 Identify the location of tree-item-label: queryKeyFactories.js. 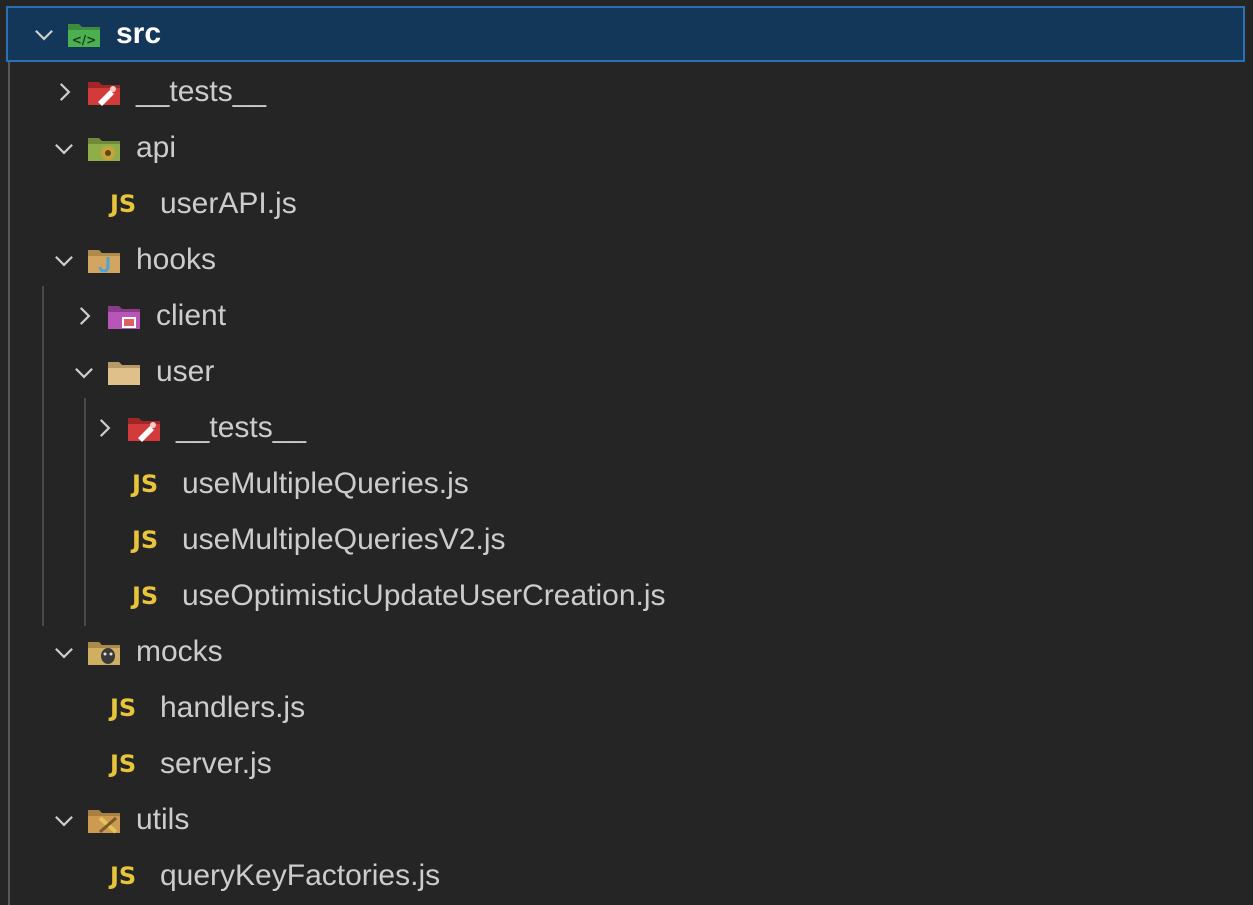
(300, 875).